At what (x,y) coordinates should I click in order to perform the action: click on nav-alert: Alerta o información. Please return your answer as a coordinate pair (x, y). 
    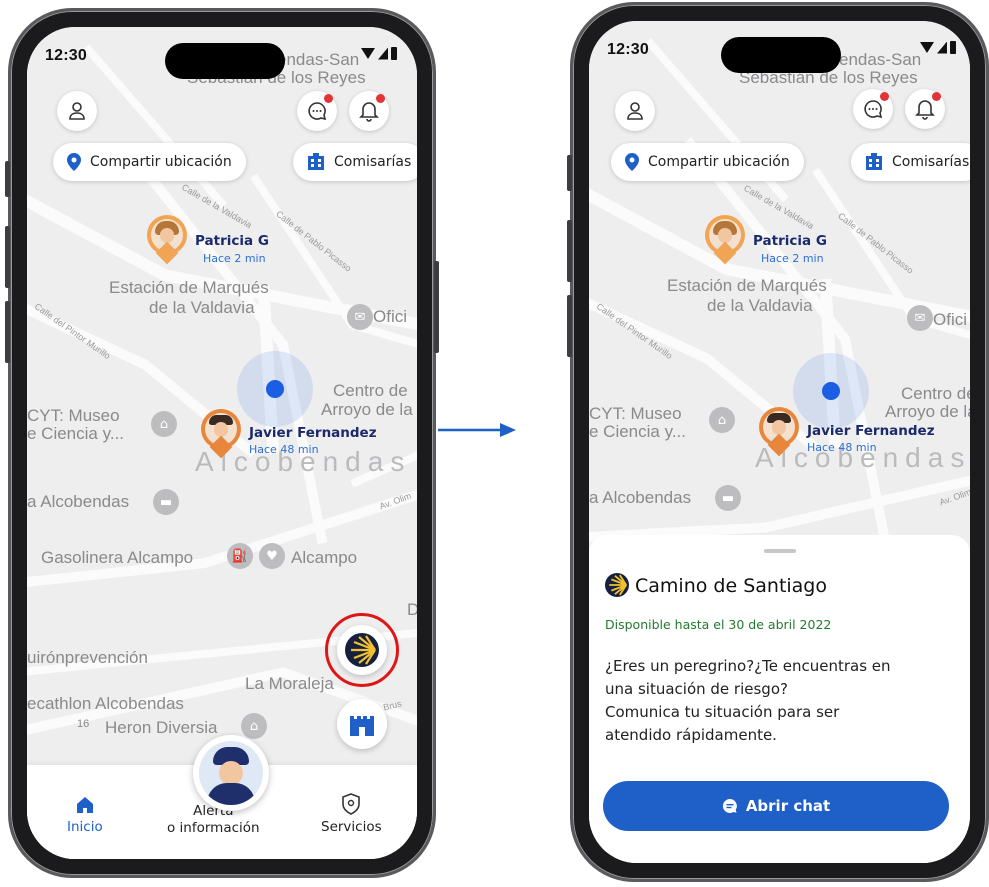
    Looking at the image, I should click on (213, 820).